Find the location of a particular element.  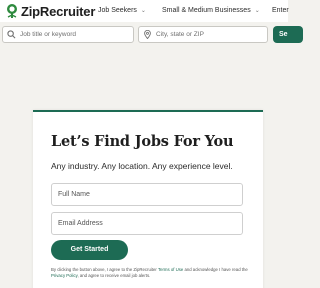

nav-job-seekers-label: Job Seekers is located at coordinates (117, 10).